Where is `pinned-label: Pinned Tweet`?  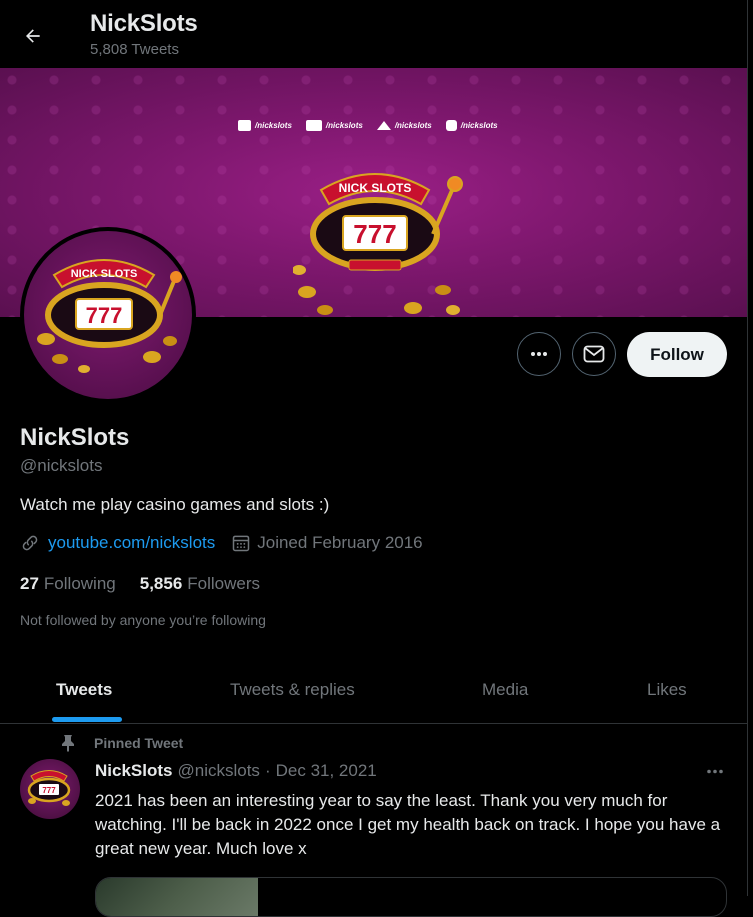
pinned-label: Pinned Tweet is located at coordinates (139, 743).